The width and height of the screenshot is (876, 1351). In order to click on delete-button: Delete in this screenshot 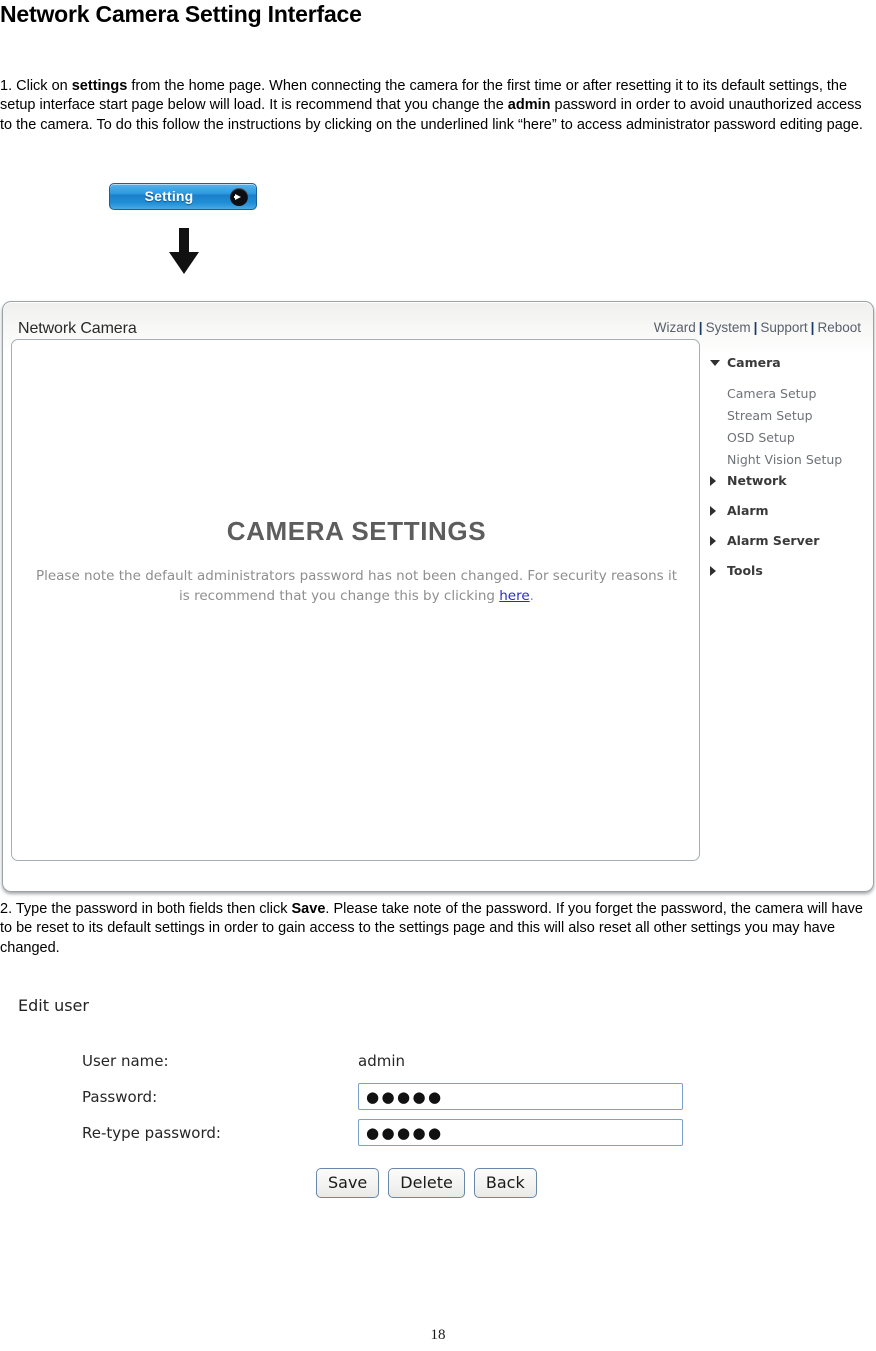, I will do `click(426, 1183)`.